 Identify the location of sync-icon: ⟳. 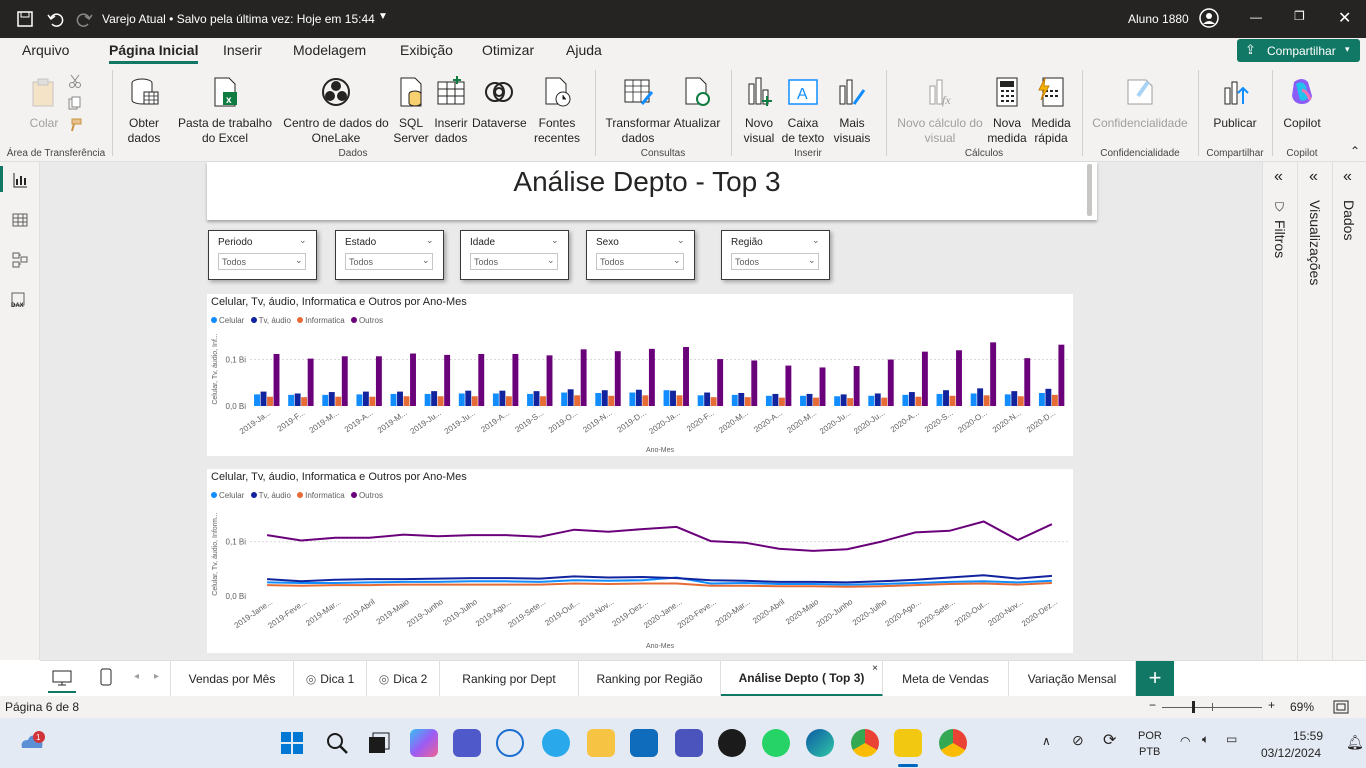
(1109, 740).